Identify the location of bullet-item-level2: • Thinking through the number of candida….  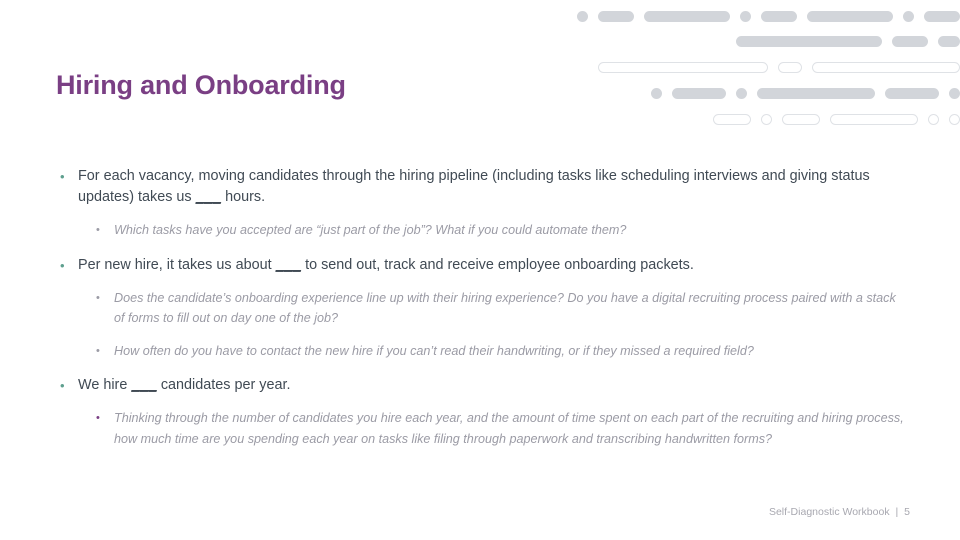
(480, 428).